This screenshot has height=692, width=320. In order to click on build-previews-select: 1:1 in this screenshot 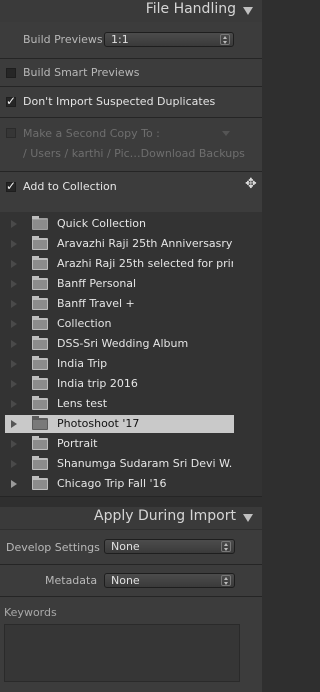, I will do `click(169, 39)`.